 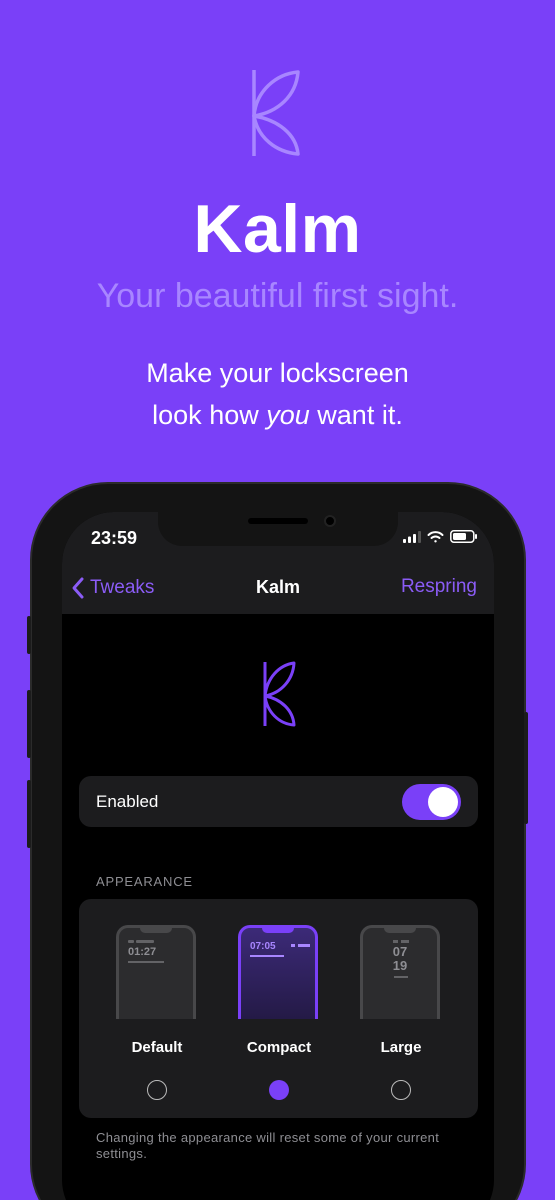 I want to click on tagline-pre: look how, so click(x=209, y=415).